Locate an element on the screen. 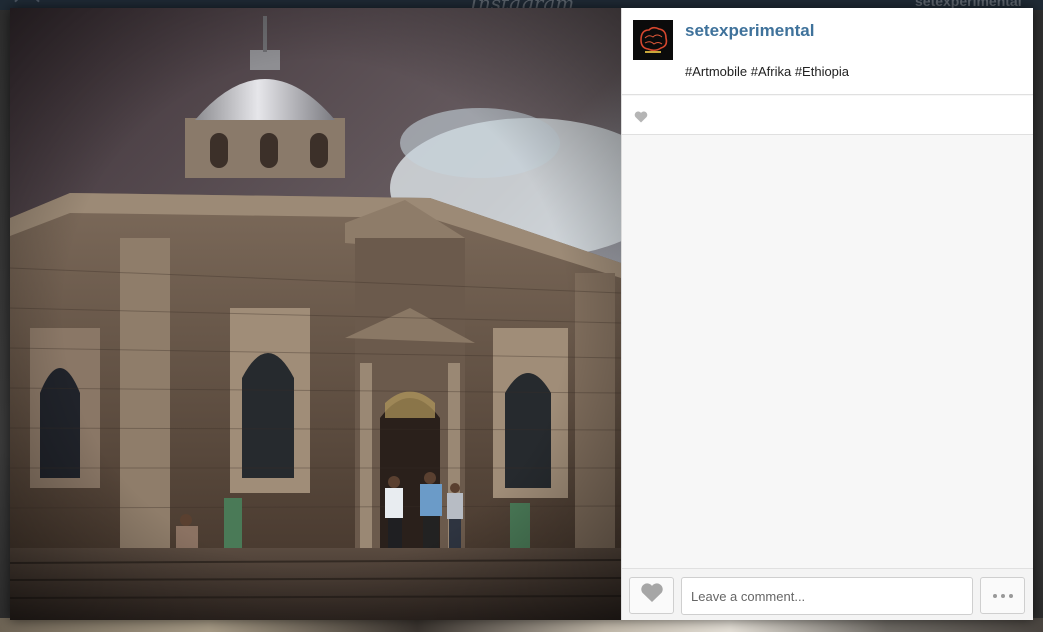 This screenshot has height=632, width=1043. post-username: setexperimental is located at coordinates (749, 31).